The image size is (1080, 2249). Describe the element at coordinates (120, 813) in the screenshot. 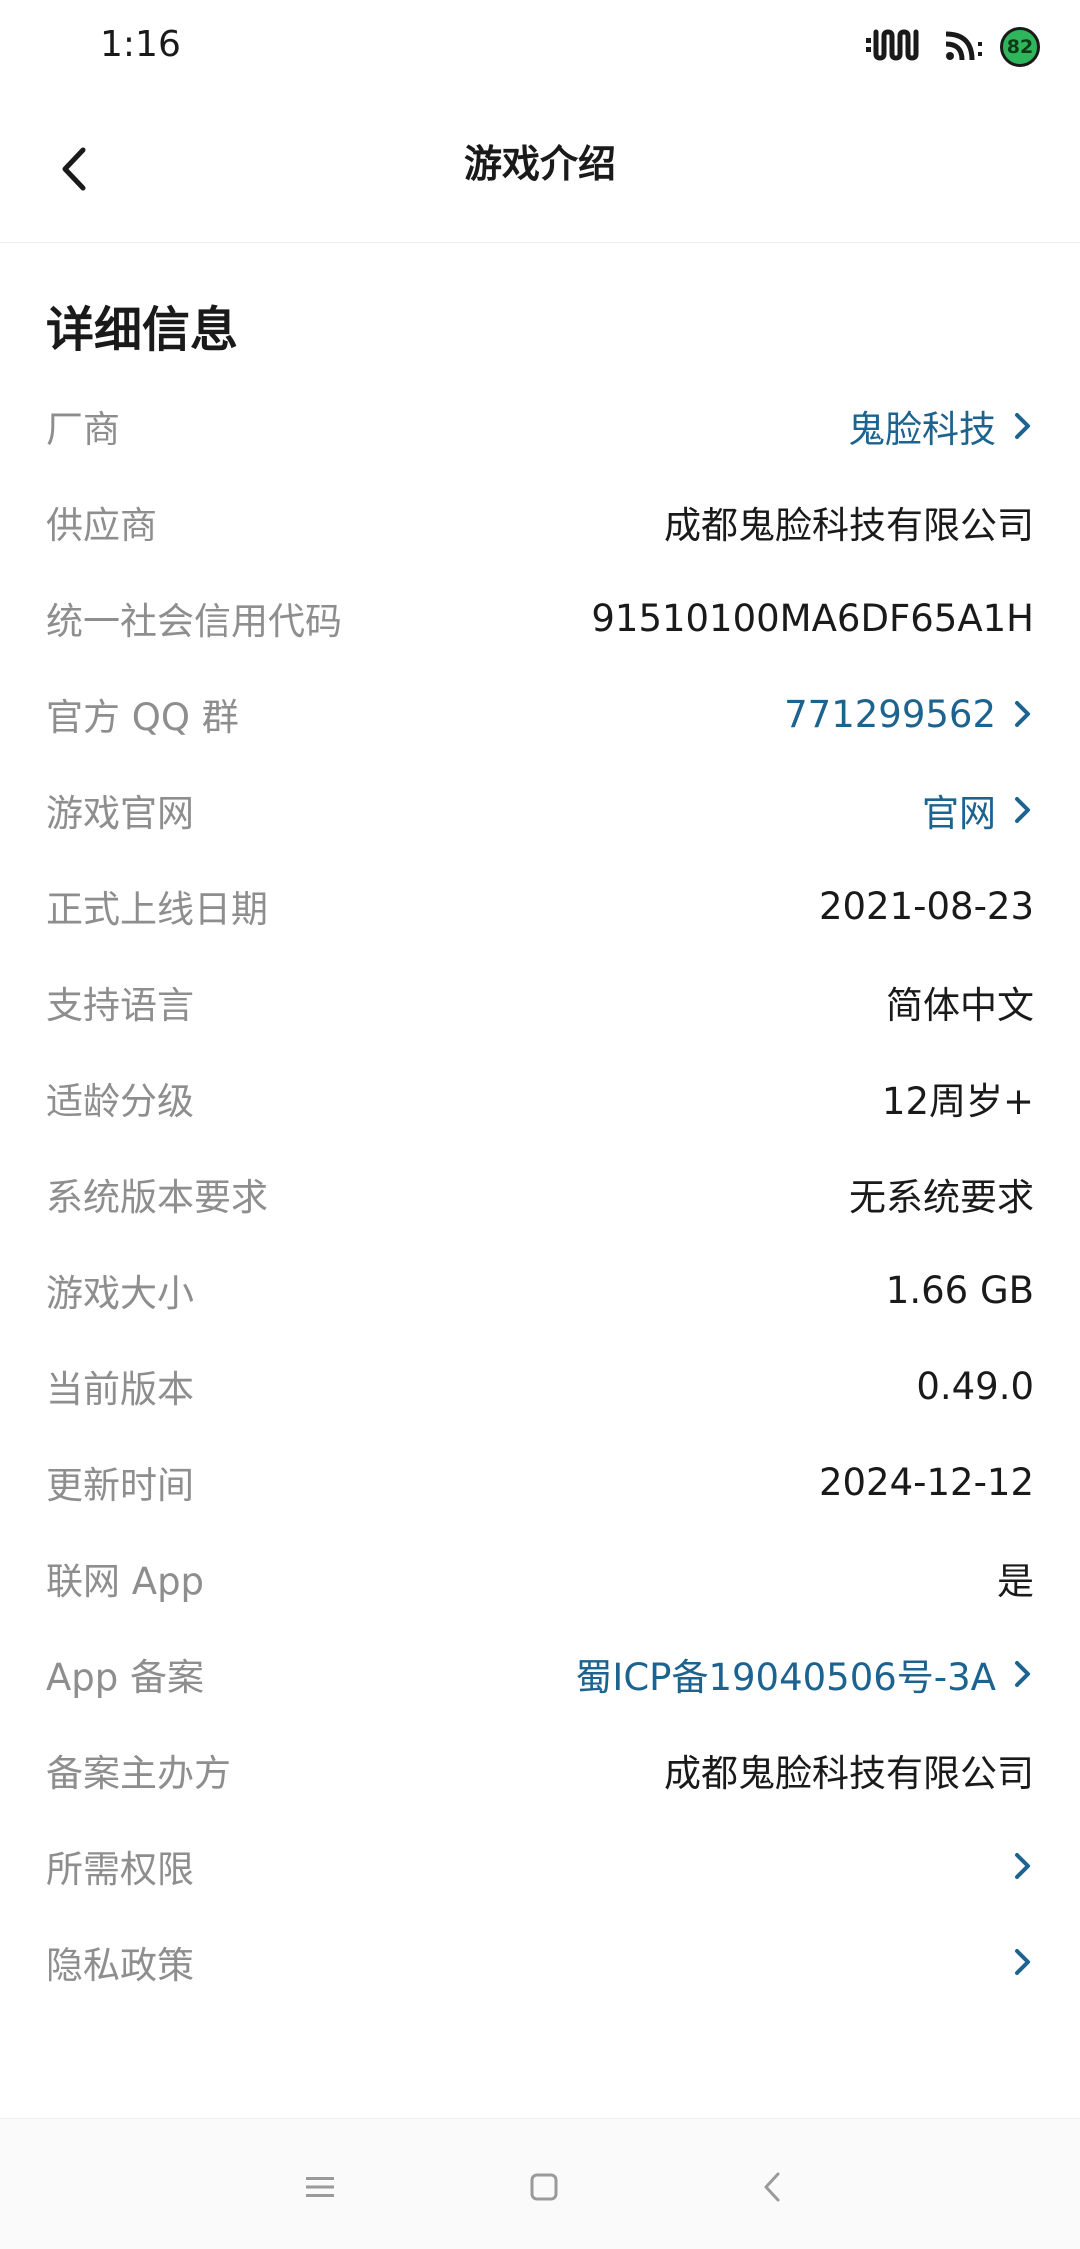

I see `info-label: 游戏官网` at that location.